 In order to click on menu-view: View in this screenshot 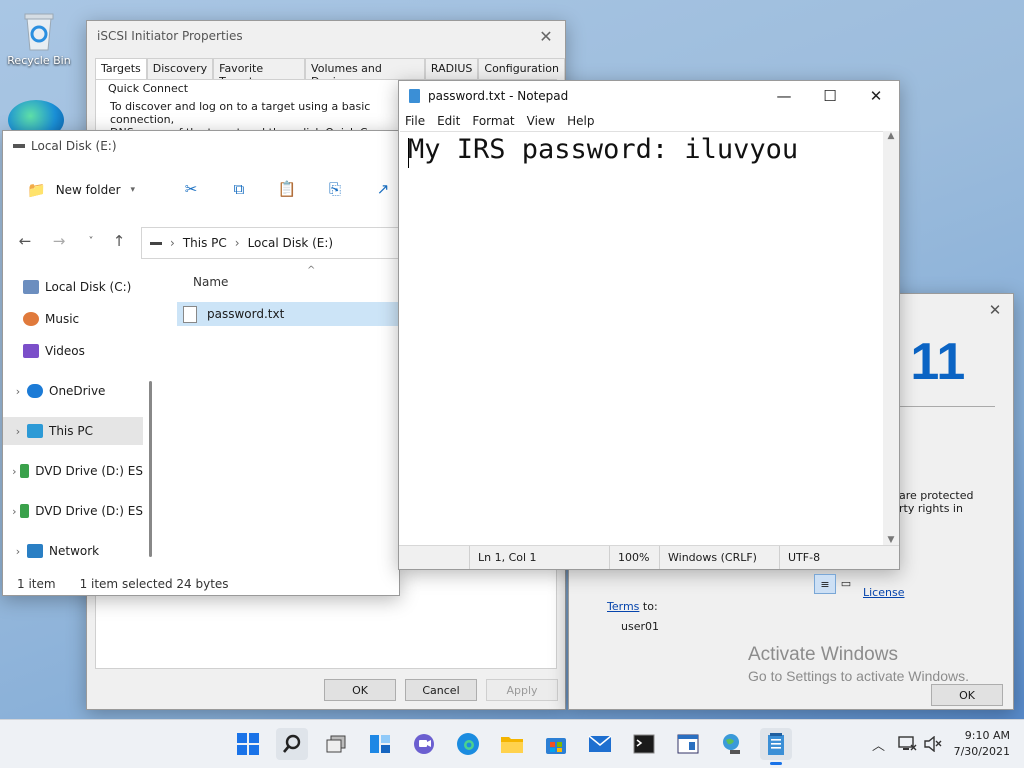, I will do `click(541, 121)`.